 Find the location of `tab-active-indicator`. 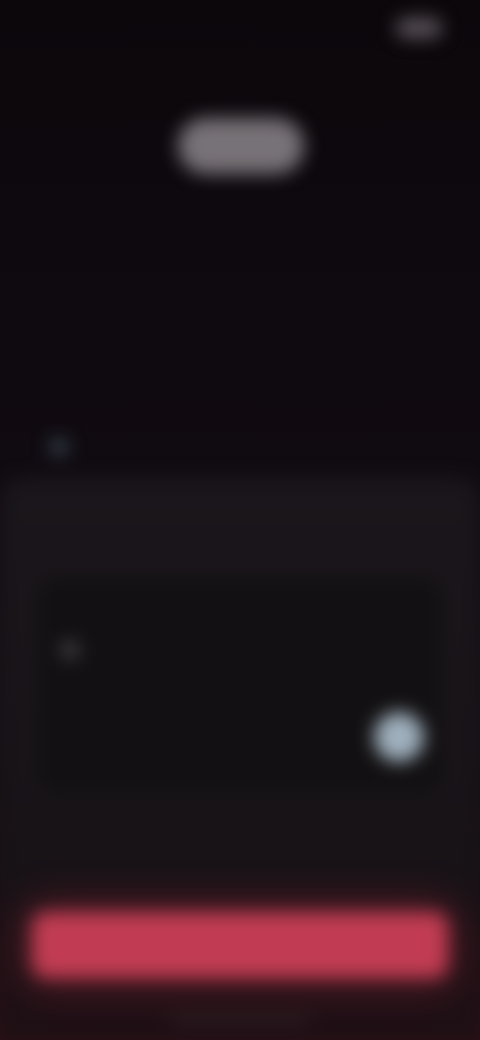

tab-active-indicator is located at coordinates (241, 146).